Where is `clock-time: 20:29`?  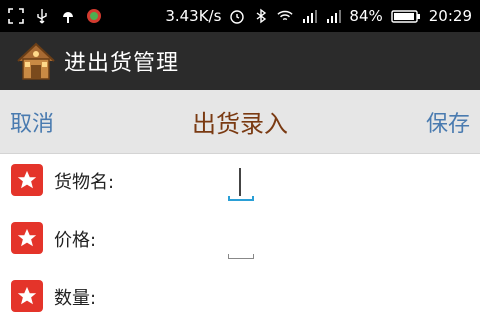 clock-time: 20:29 is located at coordinates (450, 16).